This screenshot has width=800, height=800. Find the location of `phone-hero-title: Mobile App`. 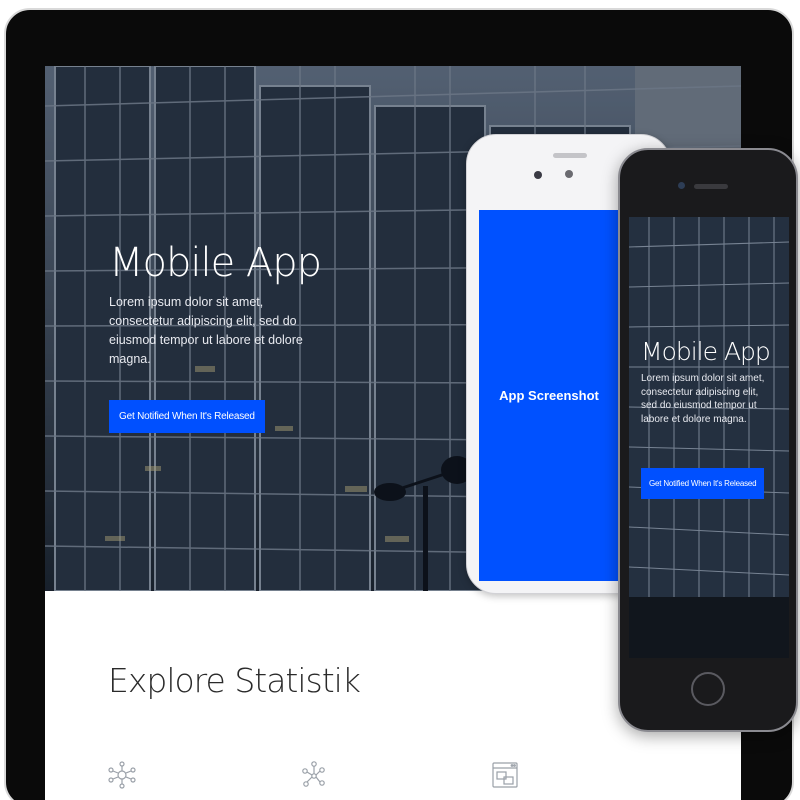

phone-hero-title: Mobile App is located at coordinates (706, 351).